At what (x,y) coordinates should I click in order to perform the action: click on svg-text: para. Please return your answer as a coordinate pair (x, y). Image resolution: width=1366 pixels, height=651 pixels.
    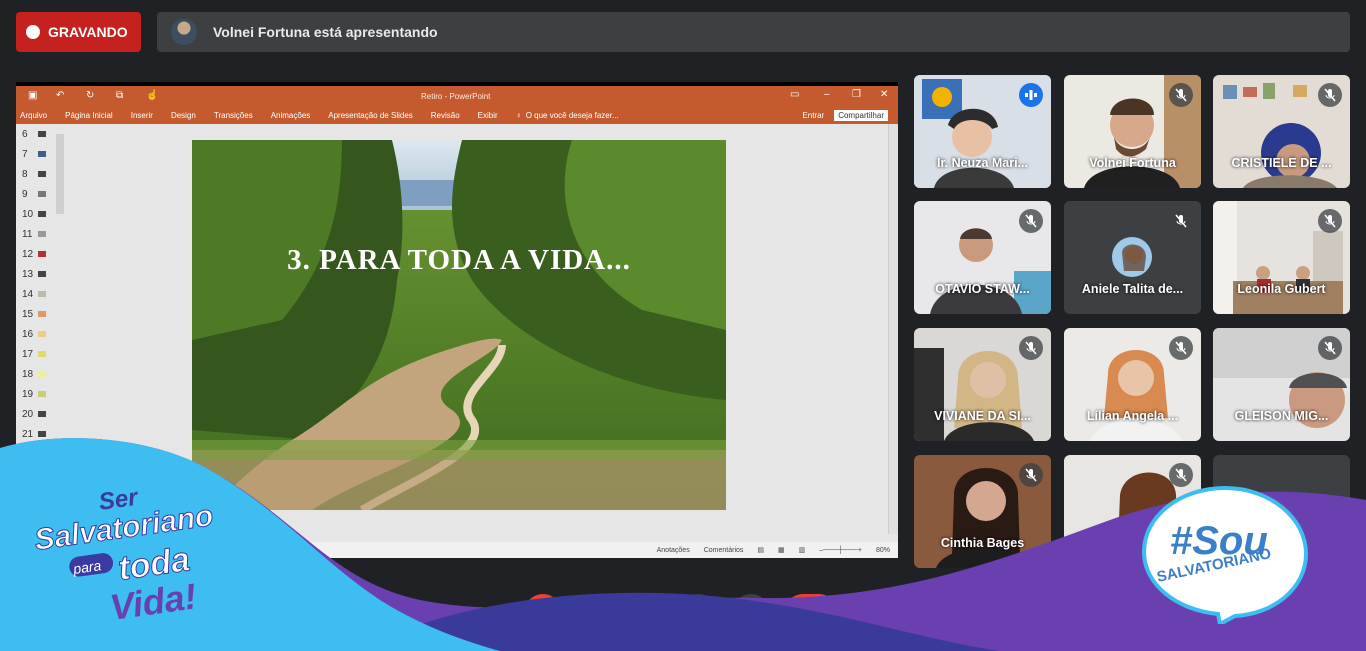
    Looking at the image, I should click on (86, 567).